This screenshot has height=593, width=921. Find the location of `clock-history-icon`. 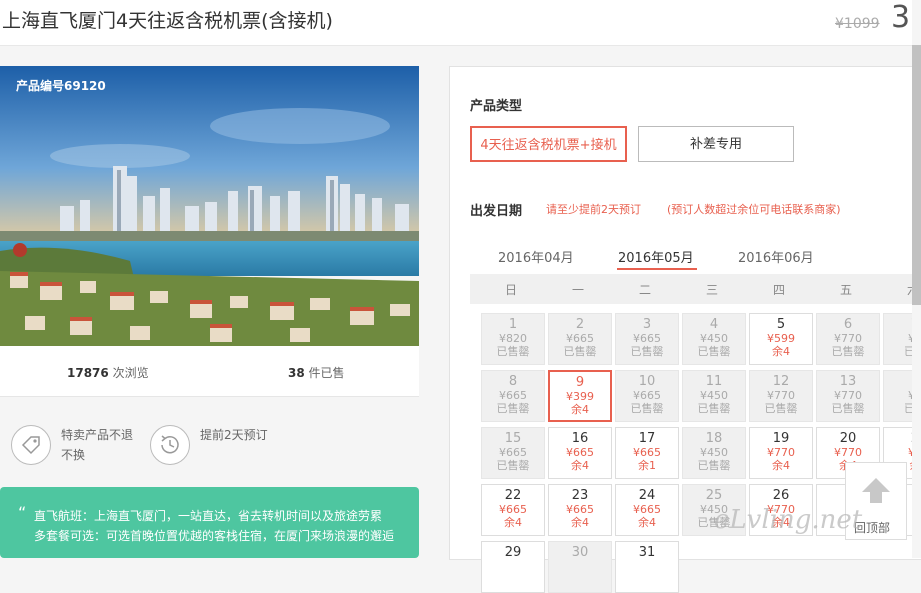

clock-history-icon is located at coordinates (170, 445).